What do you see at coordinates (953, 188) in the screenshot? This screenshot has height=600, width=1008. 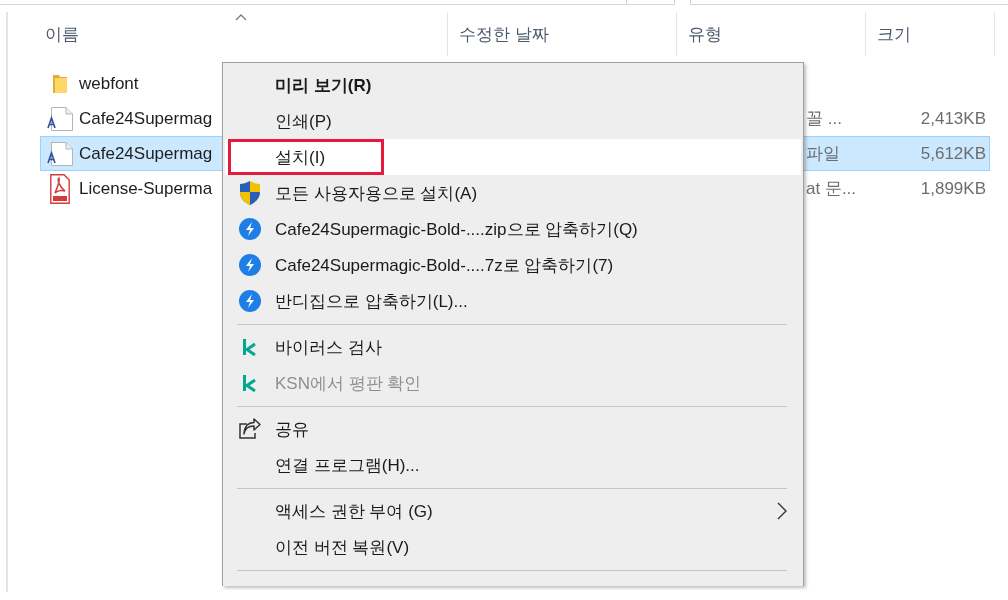 I see `file-size: 1,899KB` at bounding box center [953, 188].